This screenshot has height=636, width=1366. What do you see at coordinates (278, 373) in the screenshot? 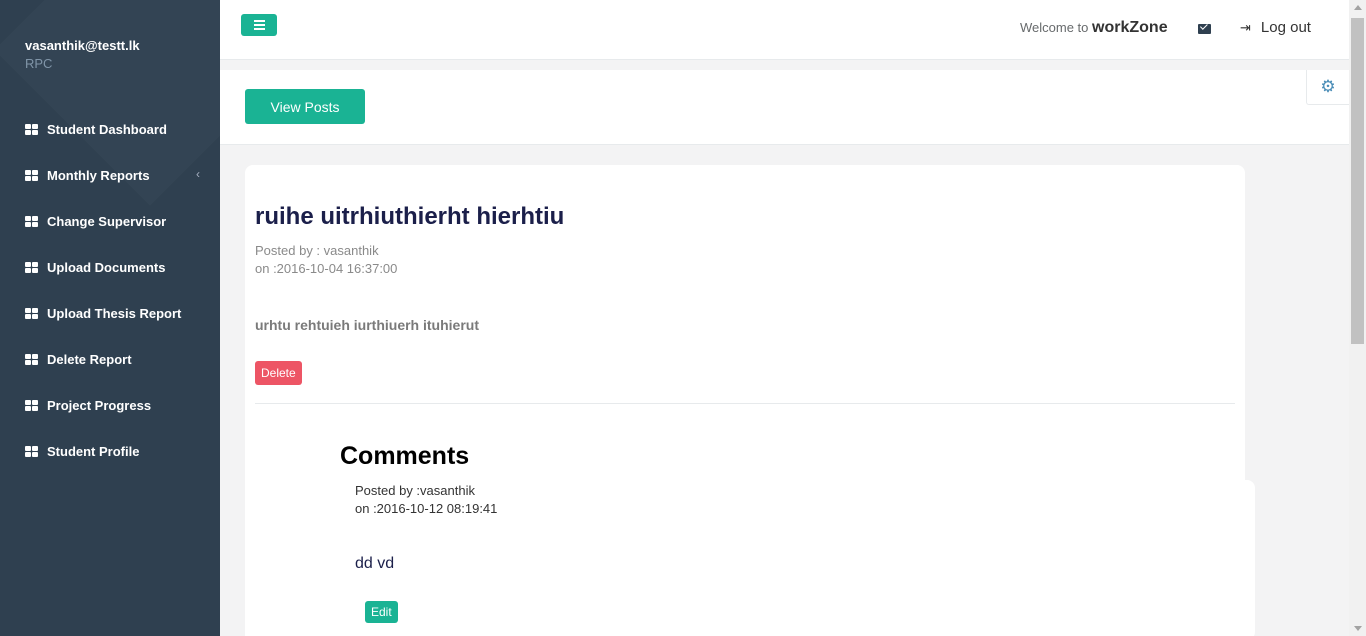
I see `delete-post-button: Delete` at bounding box center [278, 373].